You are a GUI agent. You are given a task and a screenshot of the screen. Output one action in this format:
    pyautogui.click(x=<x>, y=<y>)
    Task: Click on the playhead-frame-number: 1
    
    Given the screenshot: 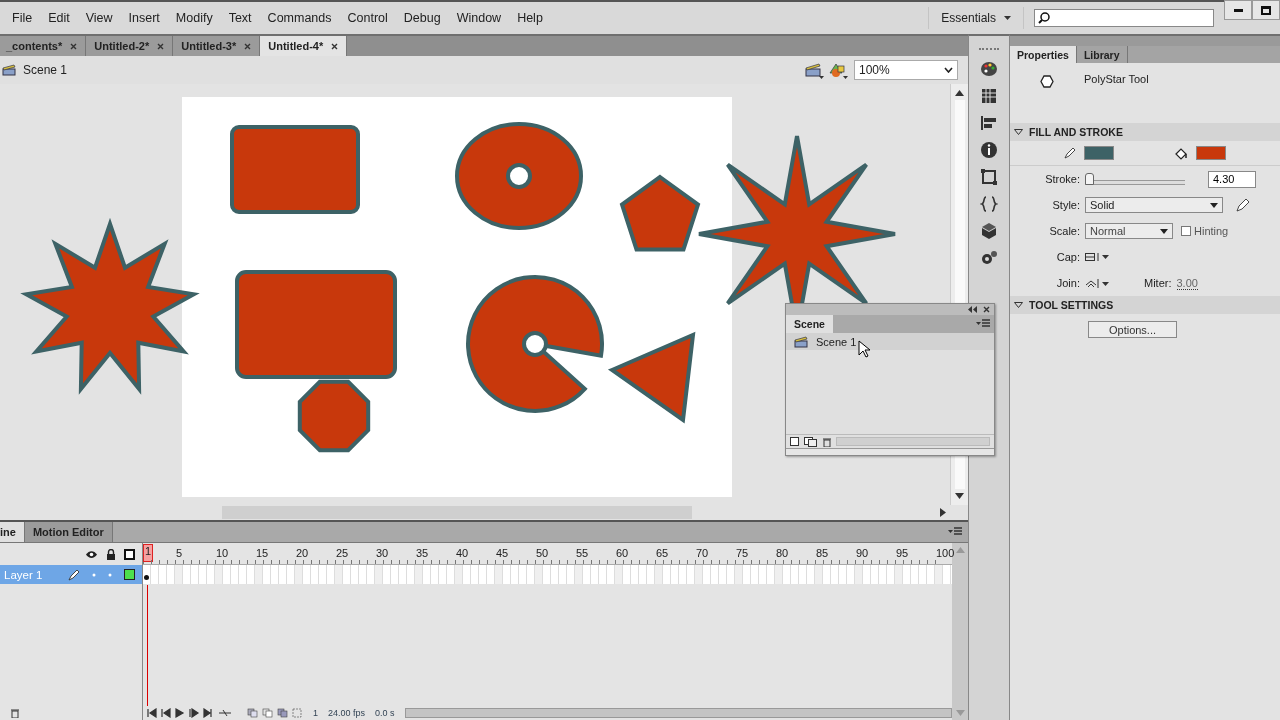 What is the action you would take?
    pyautogui.click(x=148, y=553)
    